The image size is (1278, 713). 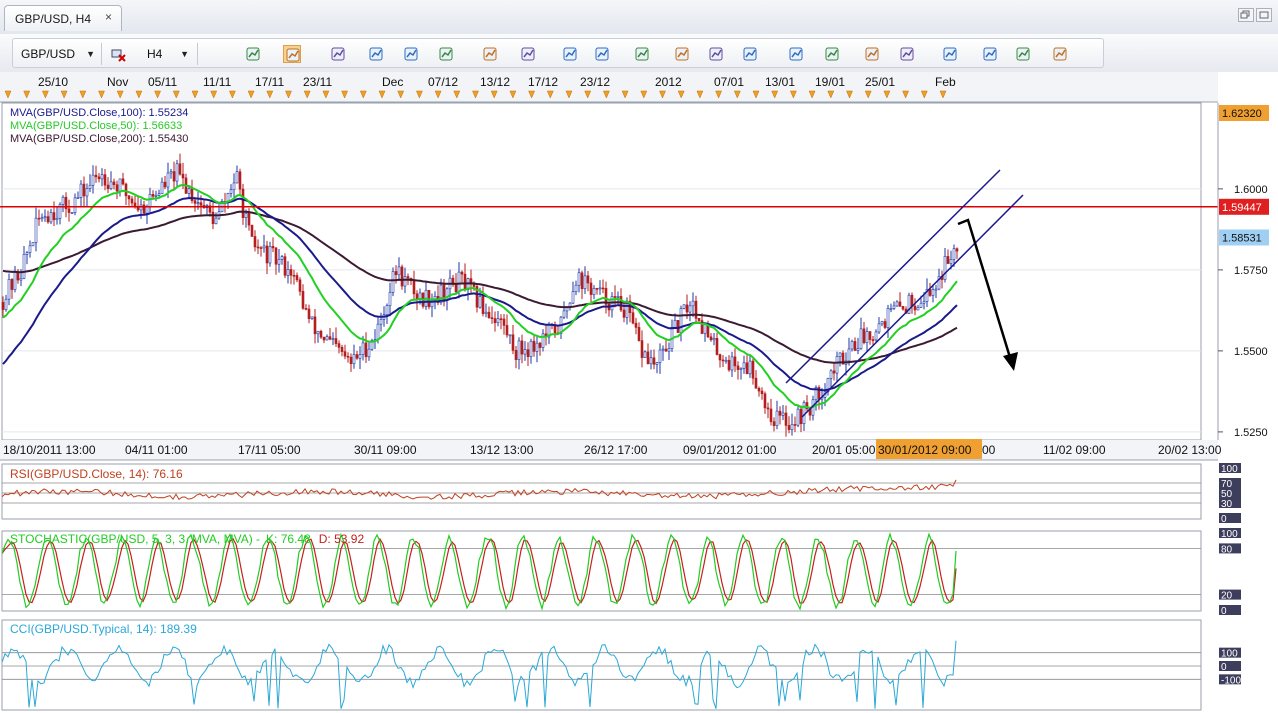 I want to click on crosshair-time-label: 30/01/2012 09:00, so click(x=925, y=450).